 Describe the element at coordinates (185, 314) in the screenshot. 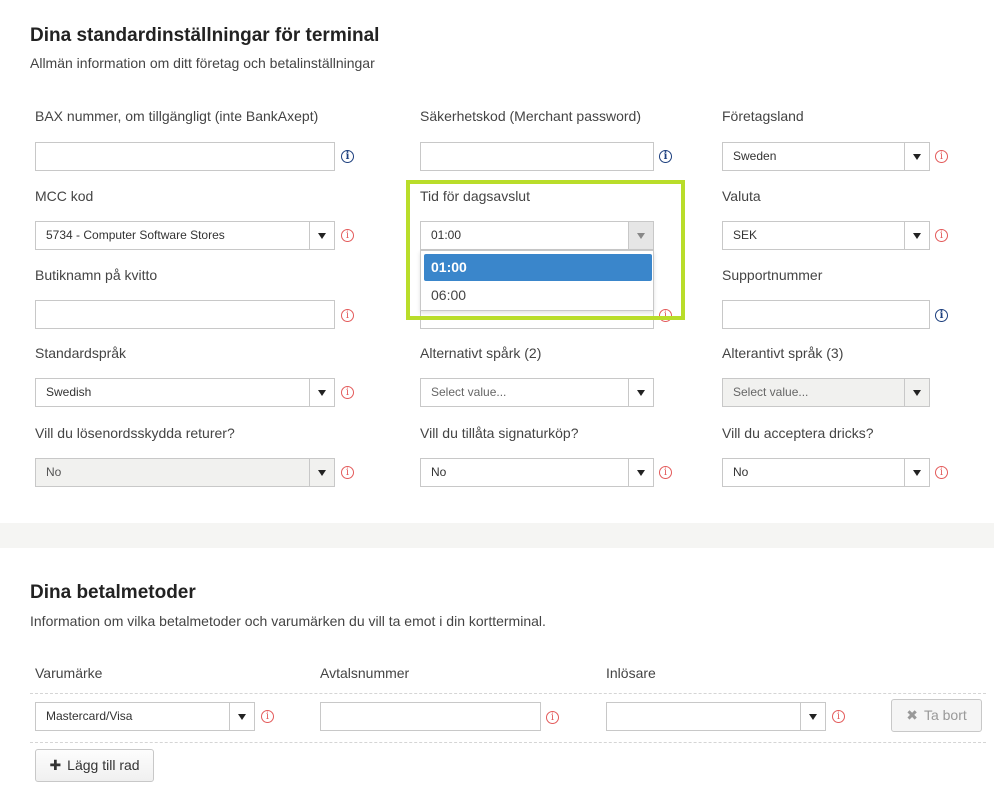

I see `store-name-input` at that location.